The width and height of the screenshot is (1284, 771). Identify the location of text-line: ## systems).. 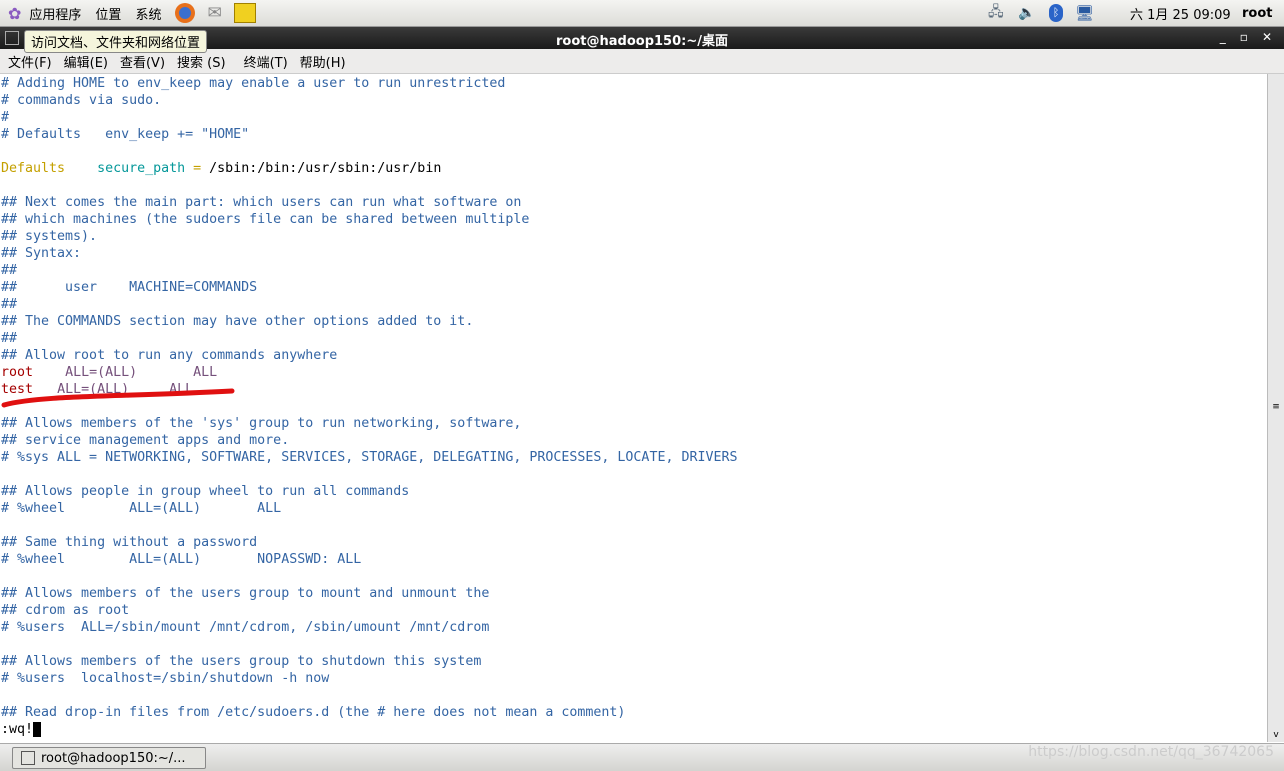
(49, 236).